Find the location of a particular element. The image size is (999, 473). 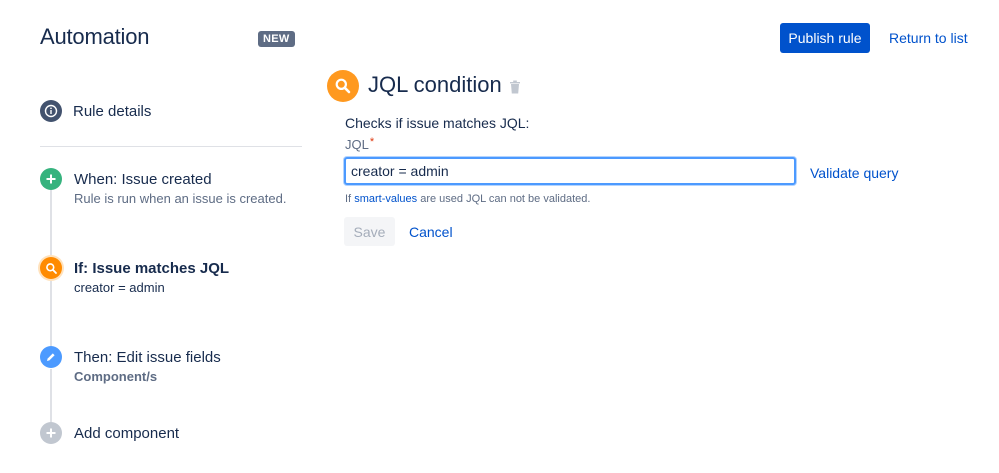

pencil-icon is located at coordinates (51, 357).